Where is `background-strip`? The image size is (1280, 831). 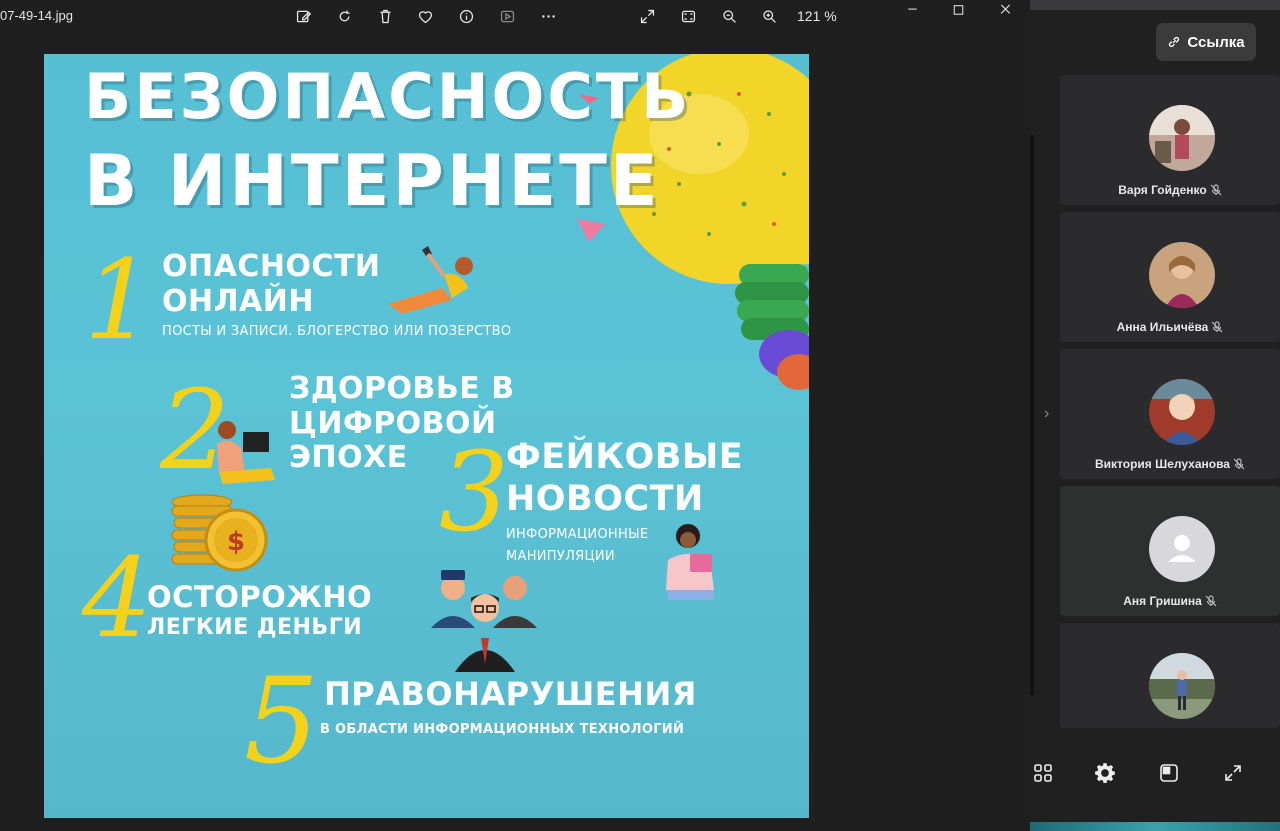
background-strip is located at coordinates (1155, 826).